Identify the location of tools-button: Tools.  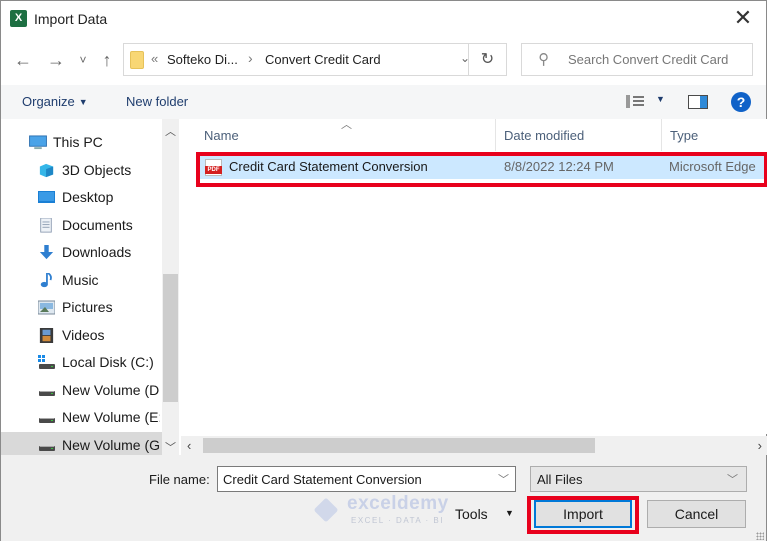
(471, 514).